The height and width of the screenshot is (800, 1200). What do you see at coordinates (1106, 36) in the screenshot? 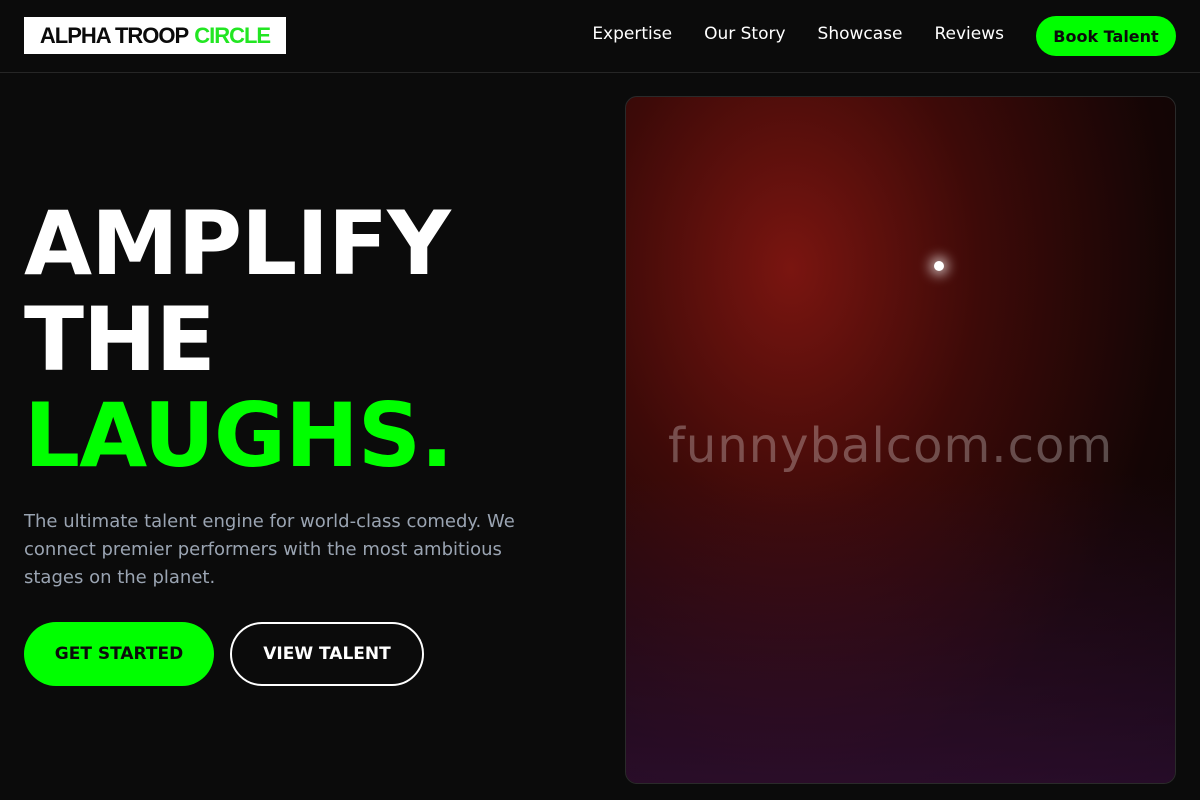
I see `book-talent-button: Book Talent` at bounding box center [1106, 36].